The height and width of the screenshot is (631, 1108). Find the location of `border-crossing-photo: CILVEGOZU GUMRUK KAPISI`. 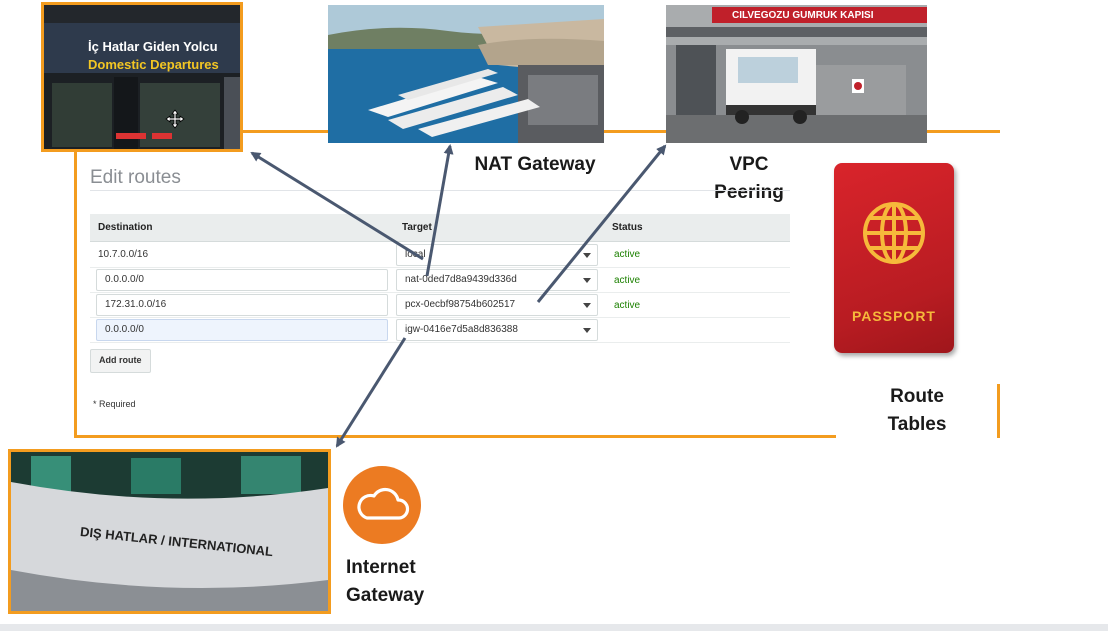

border-crossing-photo: CILVEGOZU GUMRUK KAPISI is located at coordinates (796, 74).